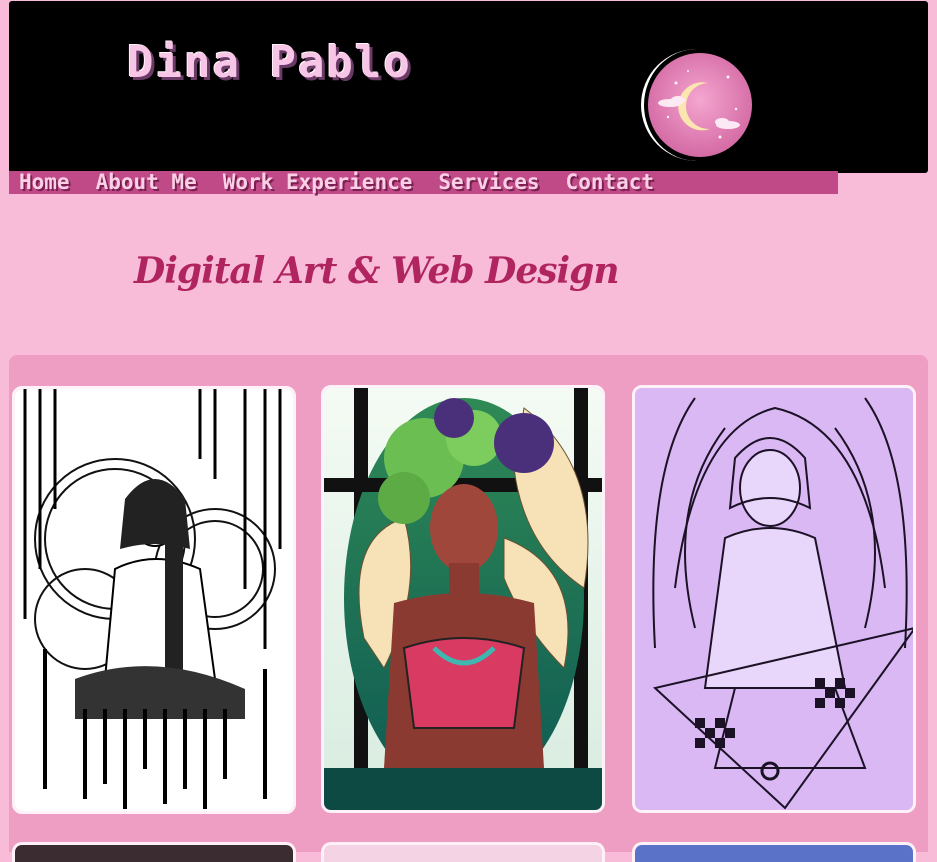  I want to click on nav-contact: Contact, so click(610, 182).